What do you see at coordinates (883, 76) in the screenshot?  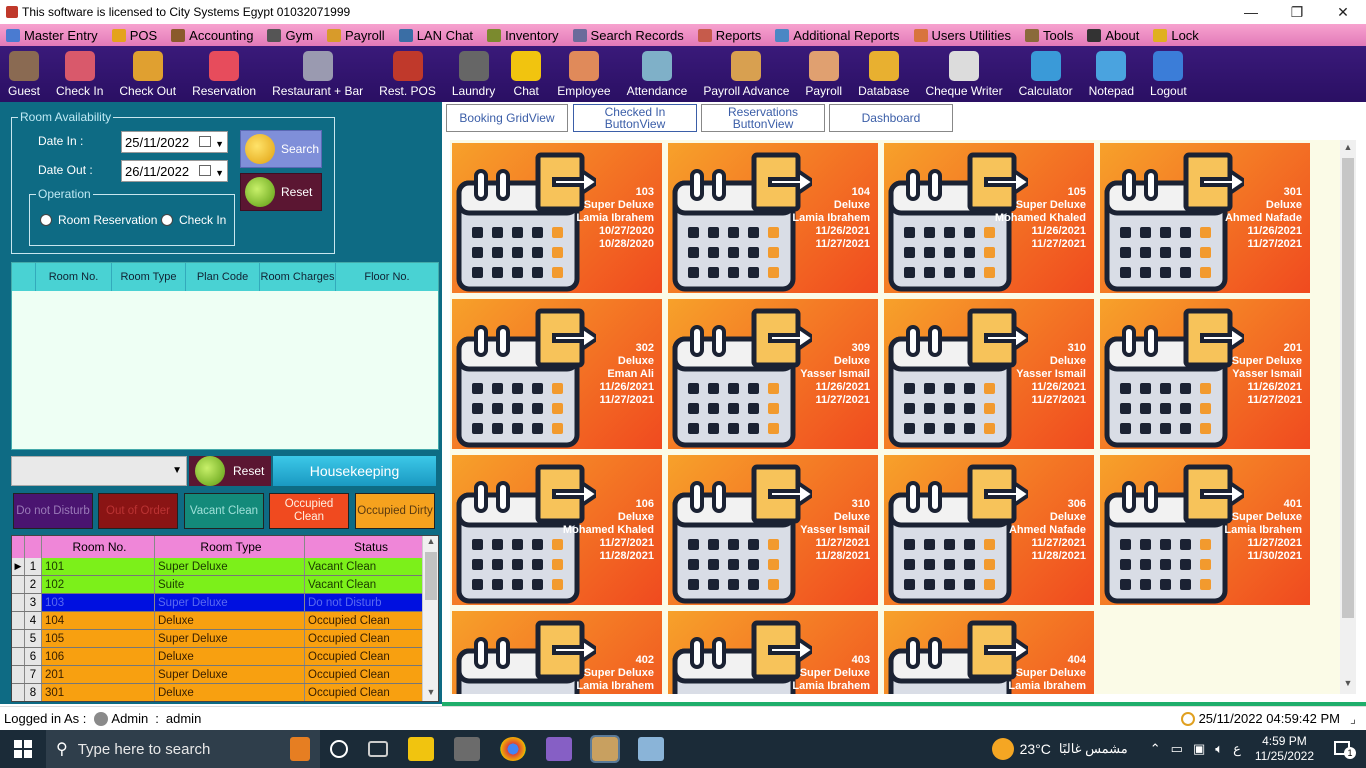 I see `toolbar-database: Database` at bounding box center [883, 76].